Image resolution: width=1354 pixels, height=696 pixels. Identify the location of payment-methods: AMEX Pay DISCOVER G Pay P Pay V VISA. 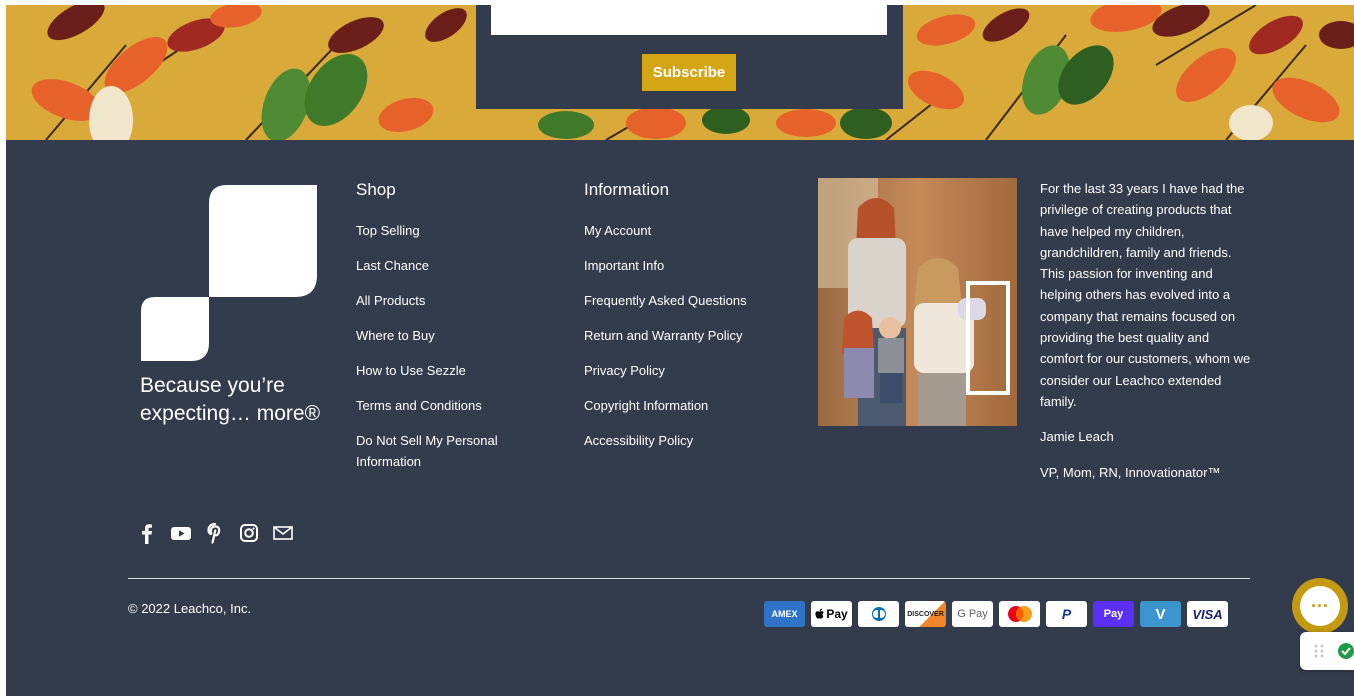
(996, 614).